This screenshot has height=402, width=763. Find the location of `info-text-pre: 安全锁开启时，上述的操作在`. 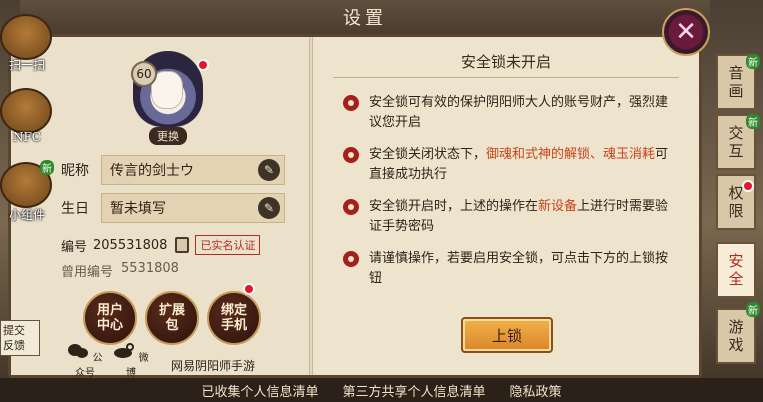

info-text-pre: 安全锁开启时，上述的操作在 is located at coordinates (454, 206).